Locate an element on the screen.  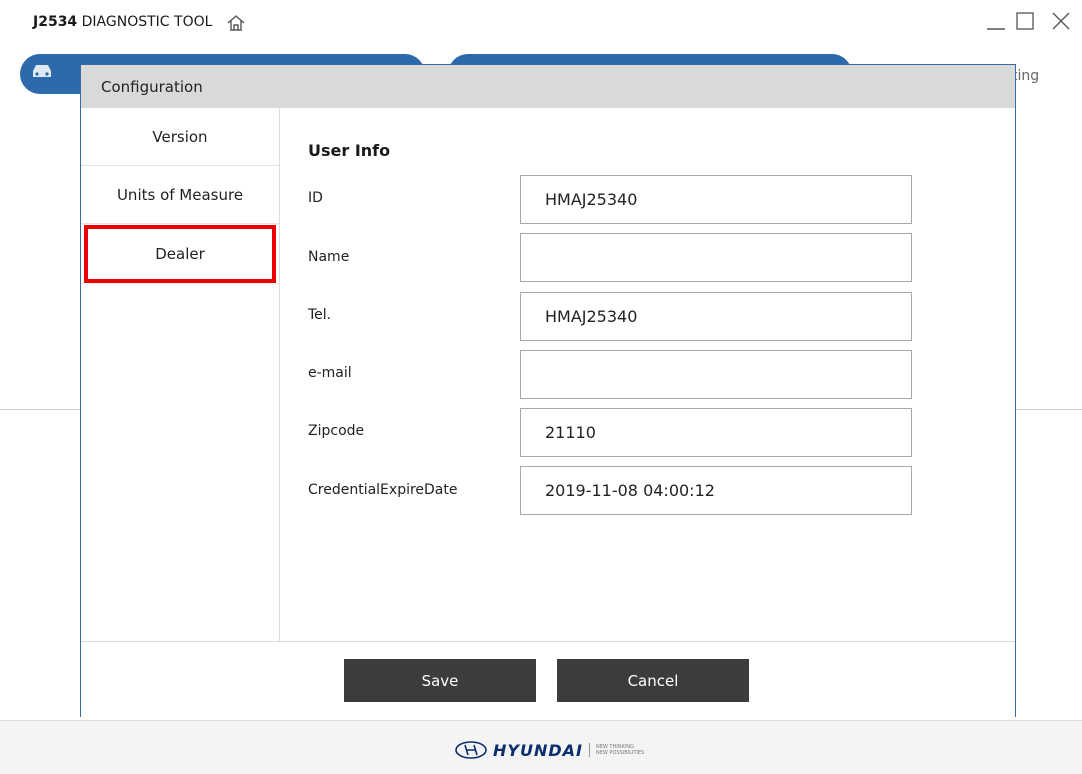
cancel-button: Cancel is located at coordinates (653, 680).